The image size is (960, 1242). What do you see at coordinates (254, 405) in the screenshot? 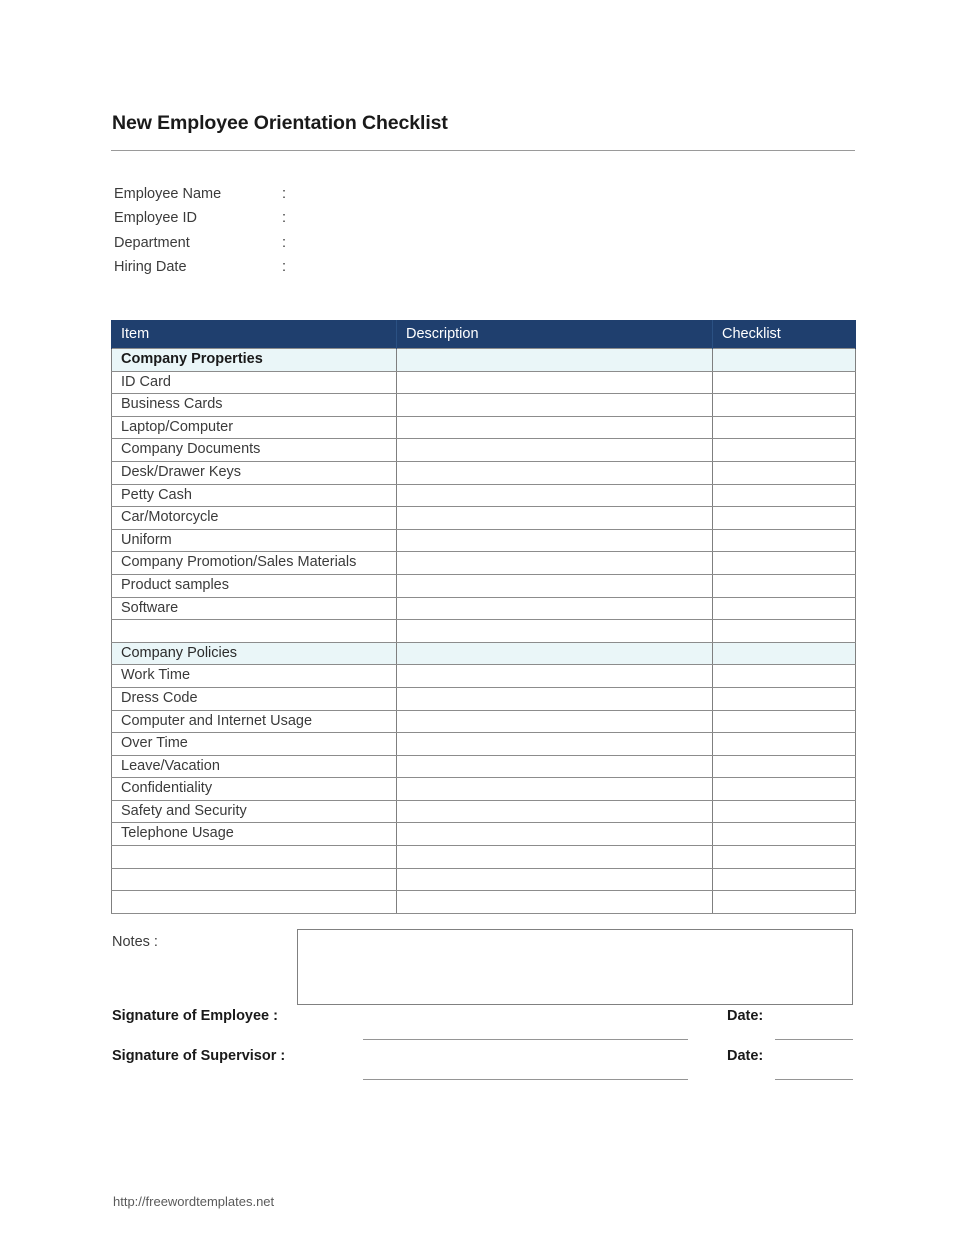
I see `item-cell: Business Cards` at bounding box center [254, 405].